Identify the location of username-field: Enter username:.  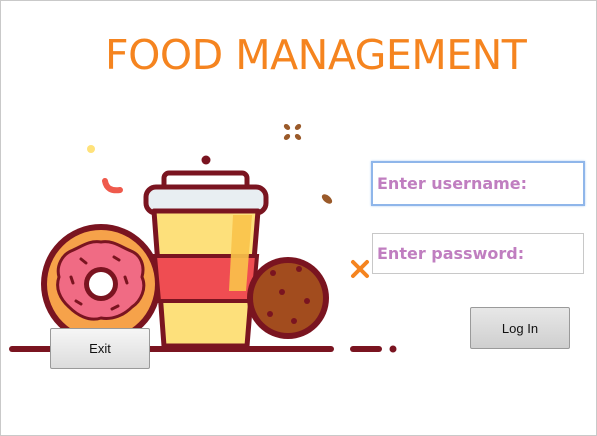
(478, 183).